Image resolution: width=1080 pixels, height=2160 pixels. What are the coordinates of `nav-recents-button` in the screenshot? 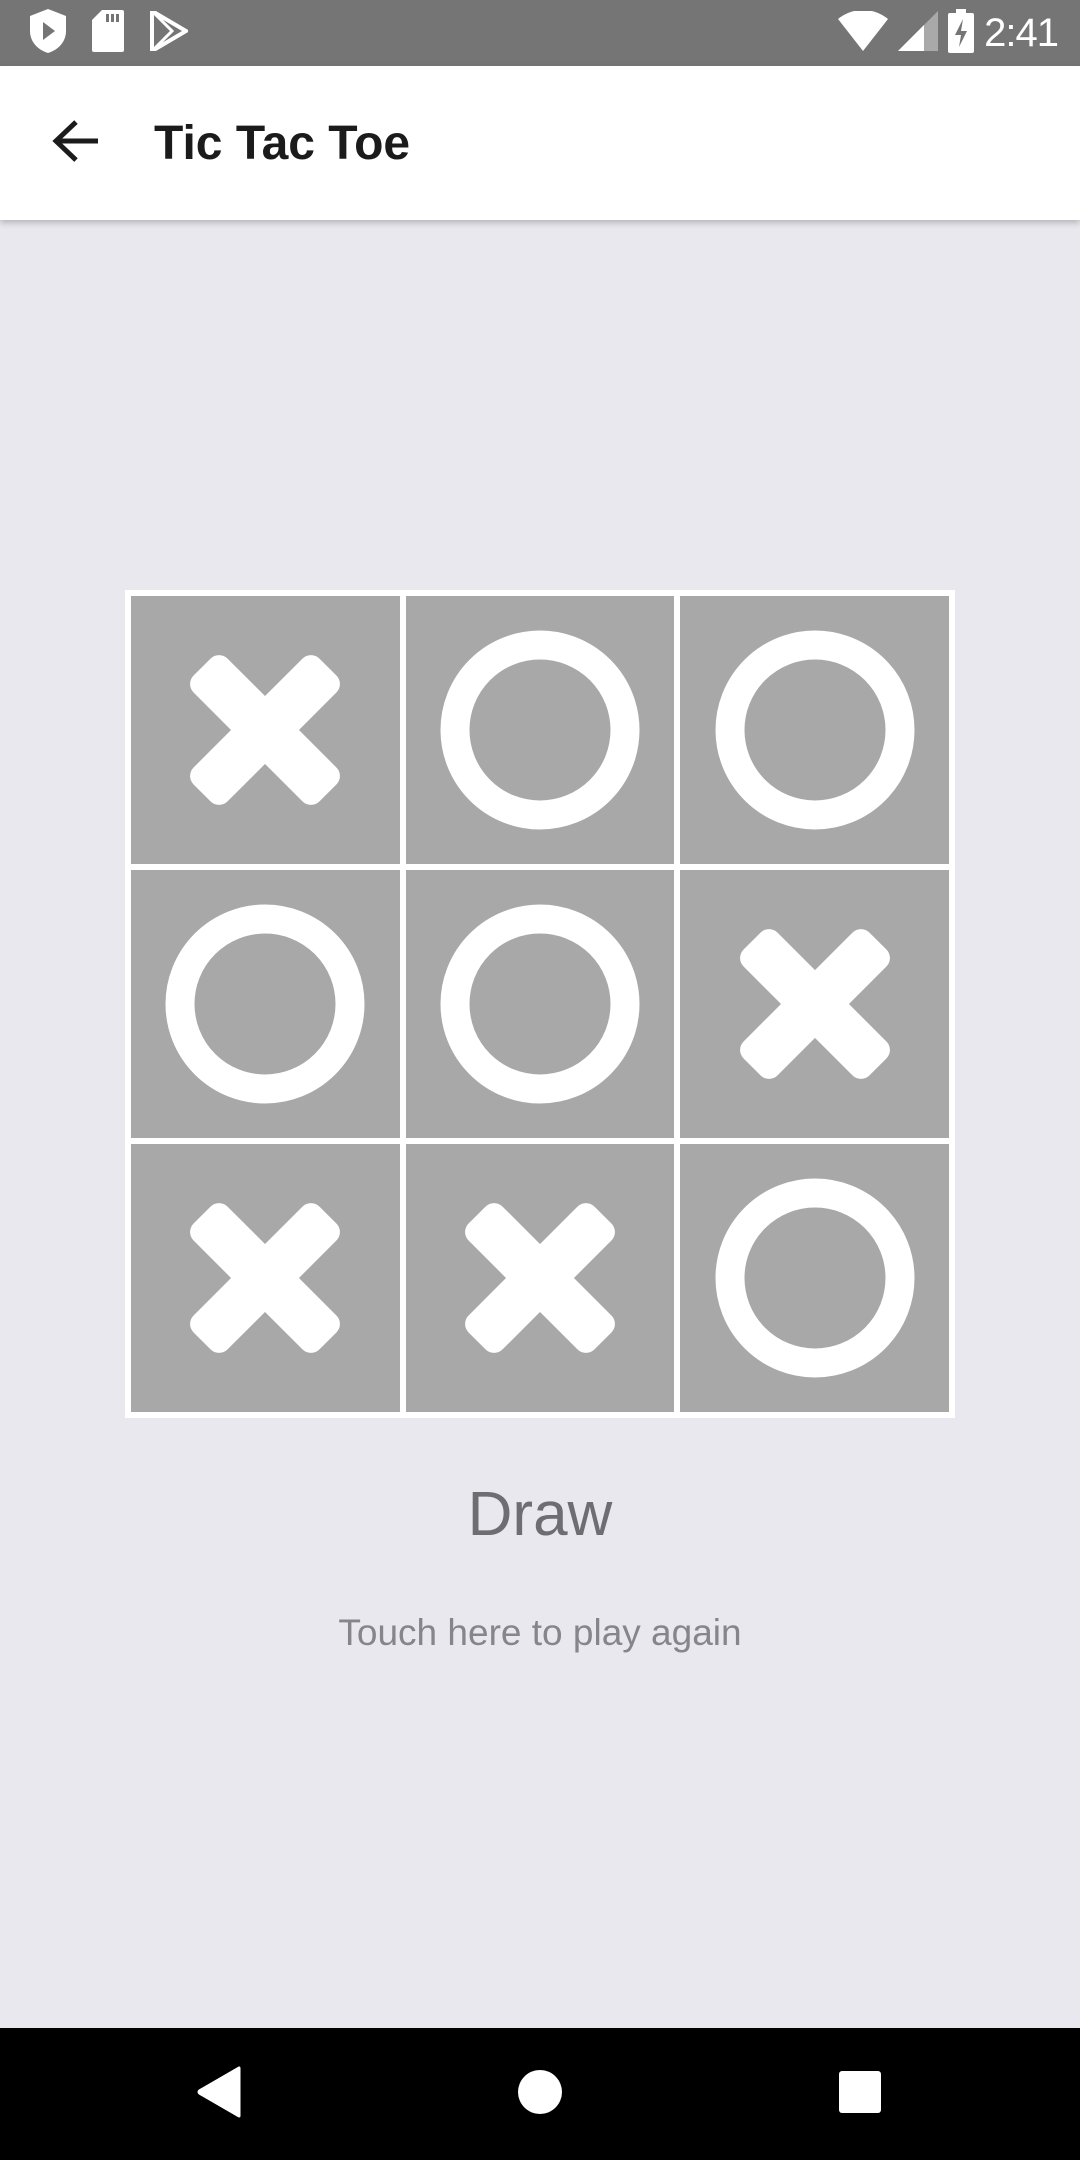 It's located at (860, 2094).